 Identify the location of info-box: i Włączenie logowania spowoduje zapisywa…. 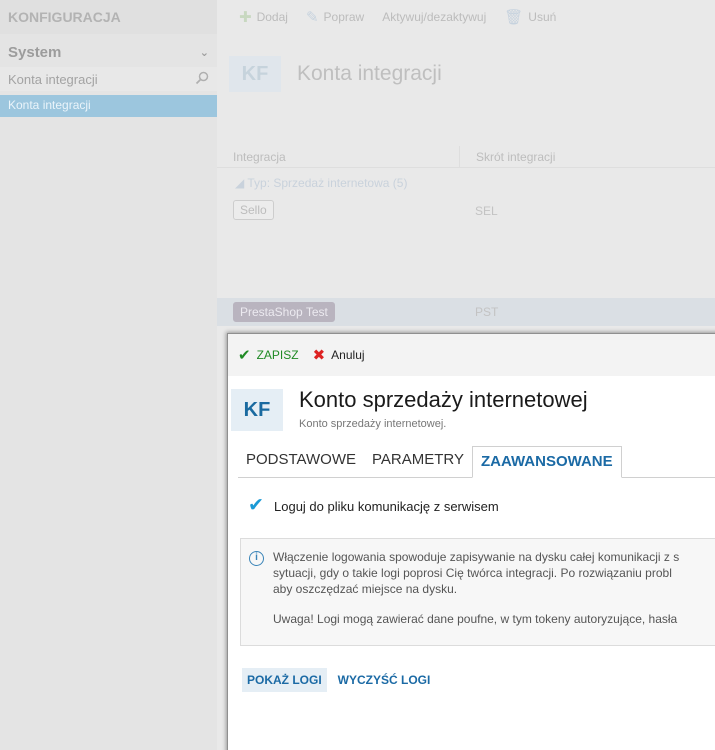
(477, 592).